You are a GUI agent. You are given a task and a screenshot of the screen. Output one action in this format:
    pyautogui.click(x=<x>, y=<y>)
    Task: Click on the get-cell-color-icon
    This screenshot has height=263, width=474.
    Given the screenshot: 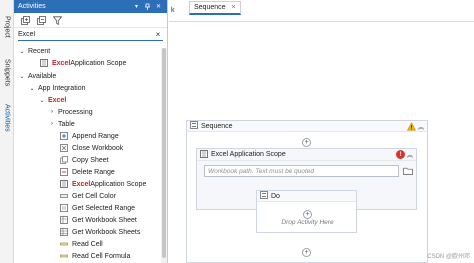 What is the action you would take?
    pyautogui.click(x=64, y=196)
    